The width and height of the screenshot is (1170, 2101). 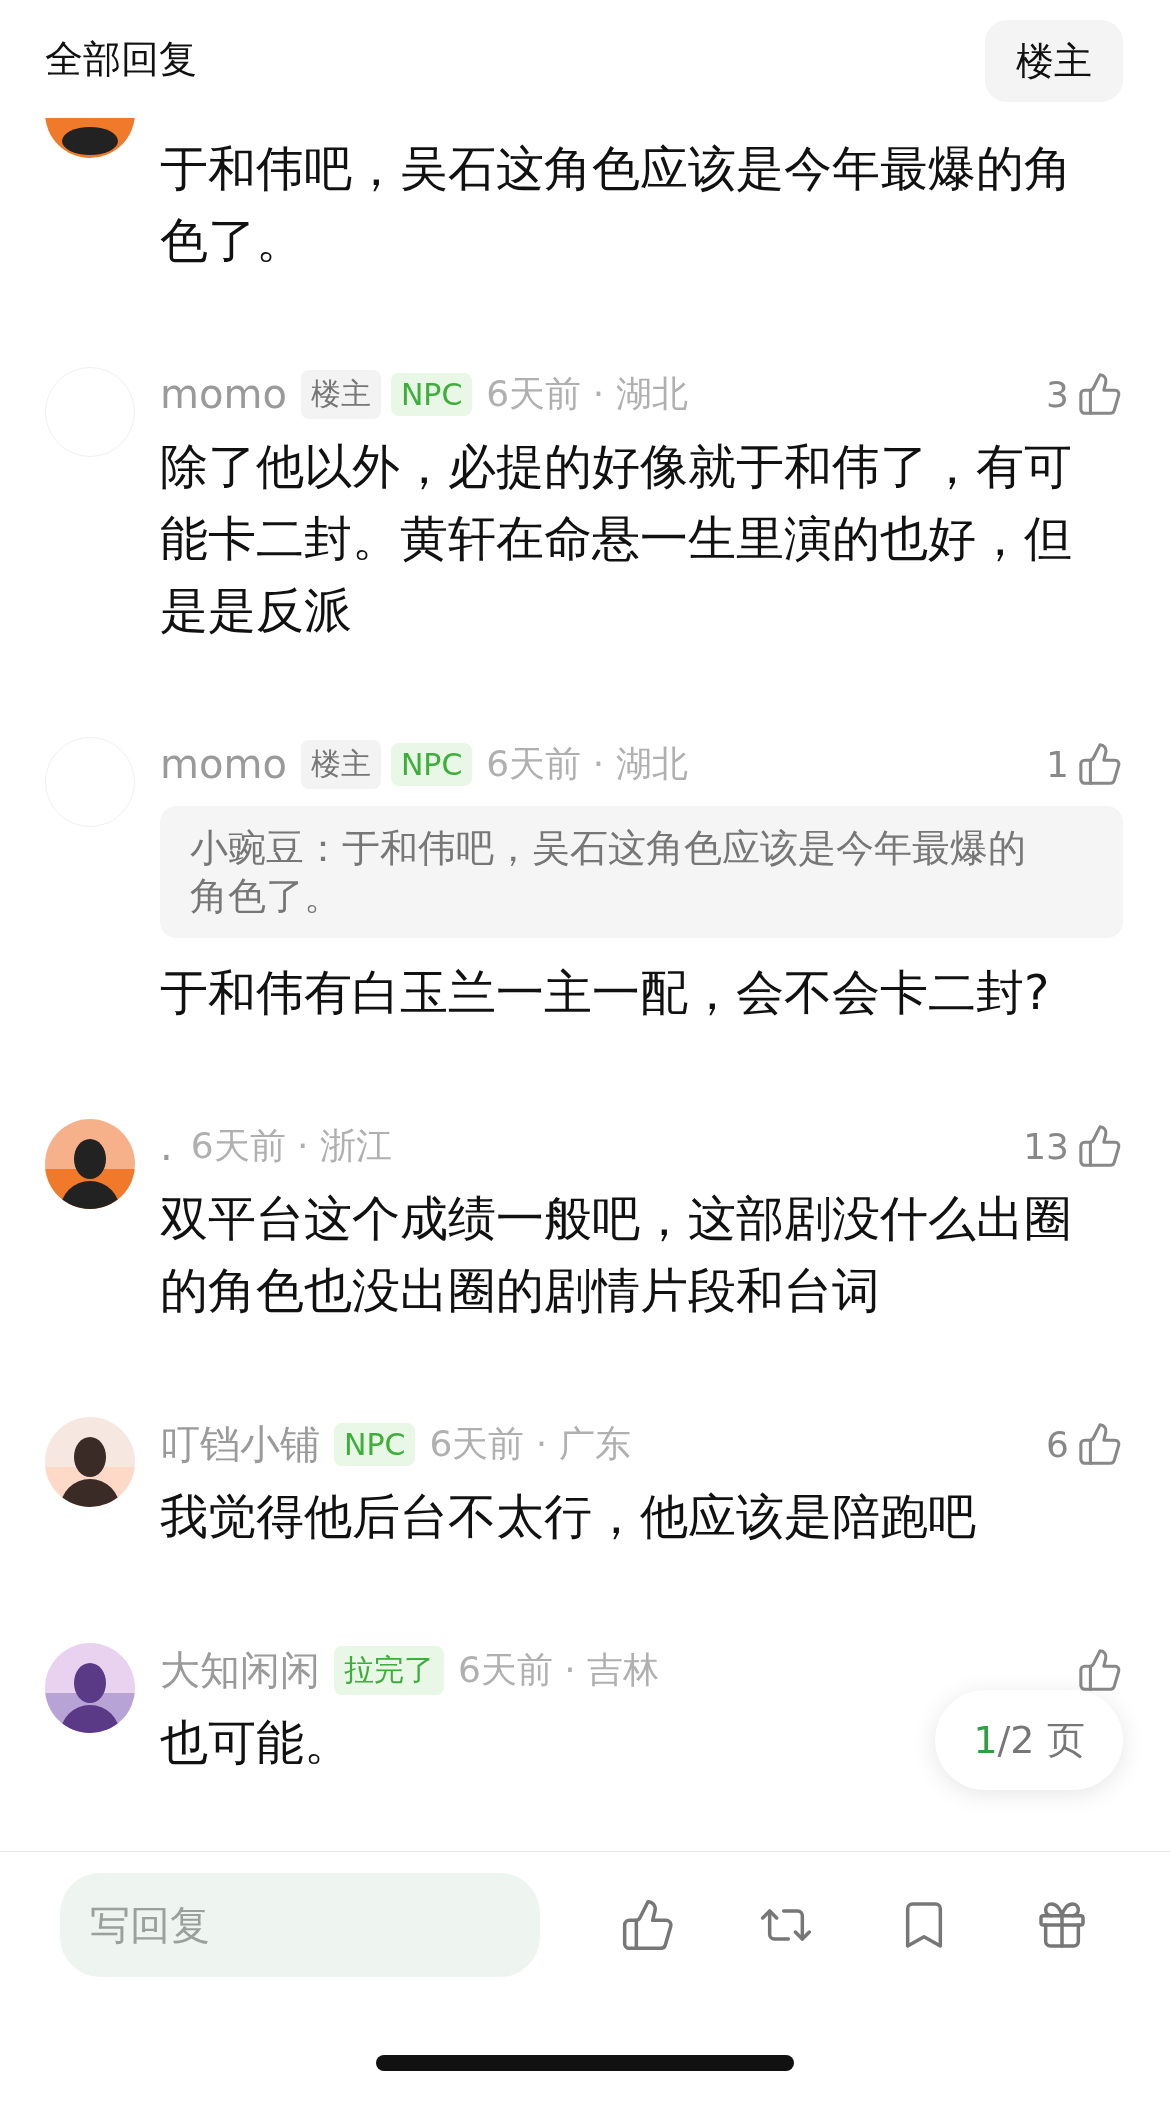 I want to click on comment-text: 也可能。, so click(x=256, y=1742).